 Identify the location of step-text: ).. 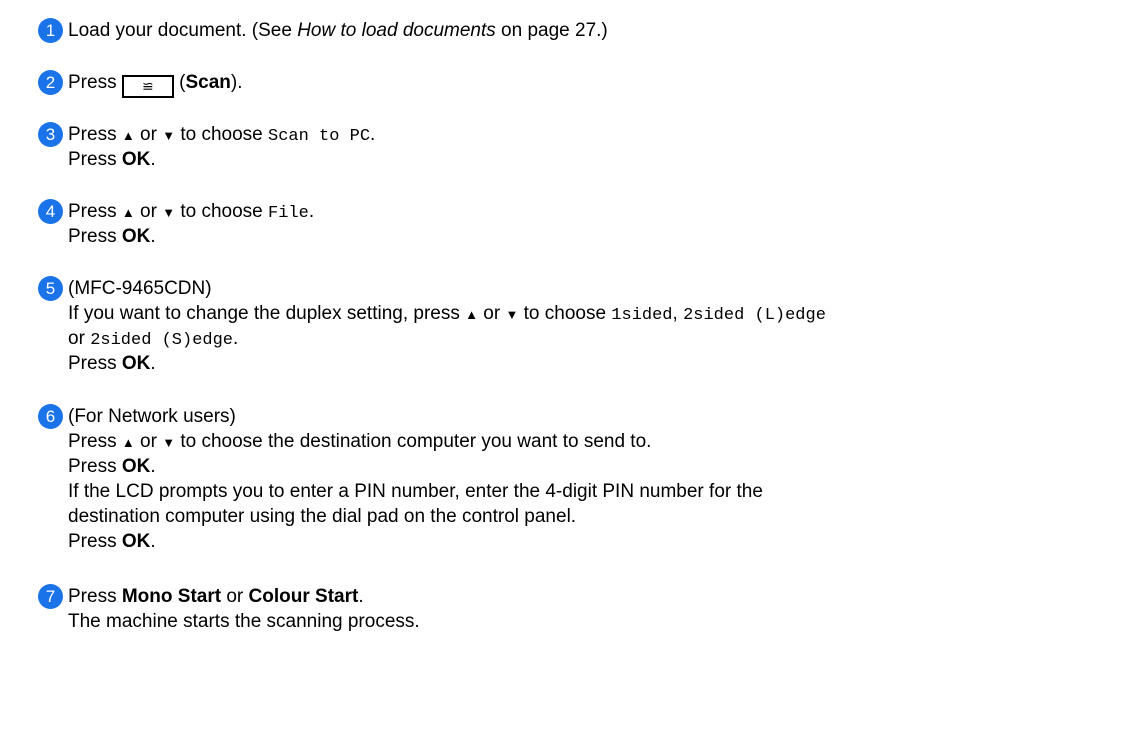
(236, 82).